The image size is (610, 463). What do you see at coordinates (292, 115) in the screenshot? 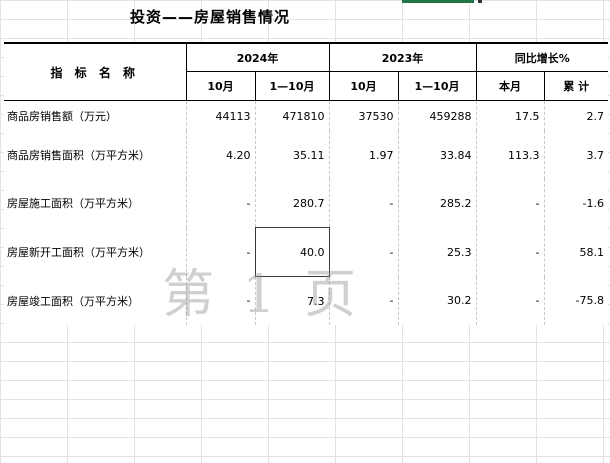
I see `cell-ytd-2024: 471810` at bounding box center [292, 115].